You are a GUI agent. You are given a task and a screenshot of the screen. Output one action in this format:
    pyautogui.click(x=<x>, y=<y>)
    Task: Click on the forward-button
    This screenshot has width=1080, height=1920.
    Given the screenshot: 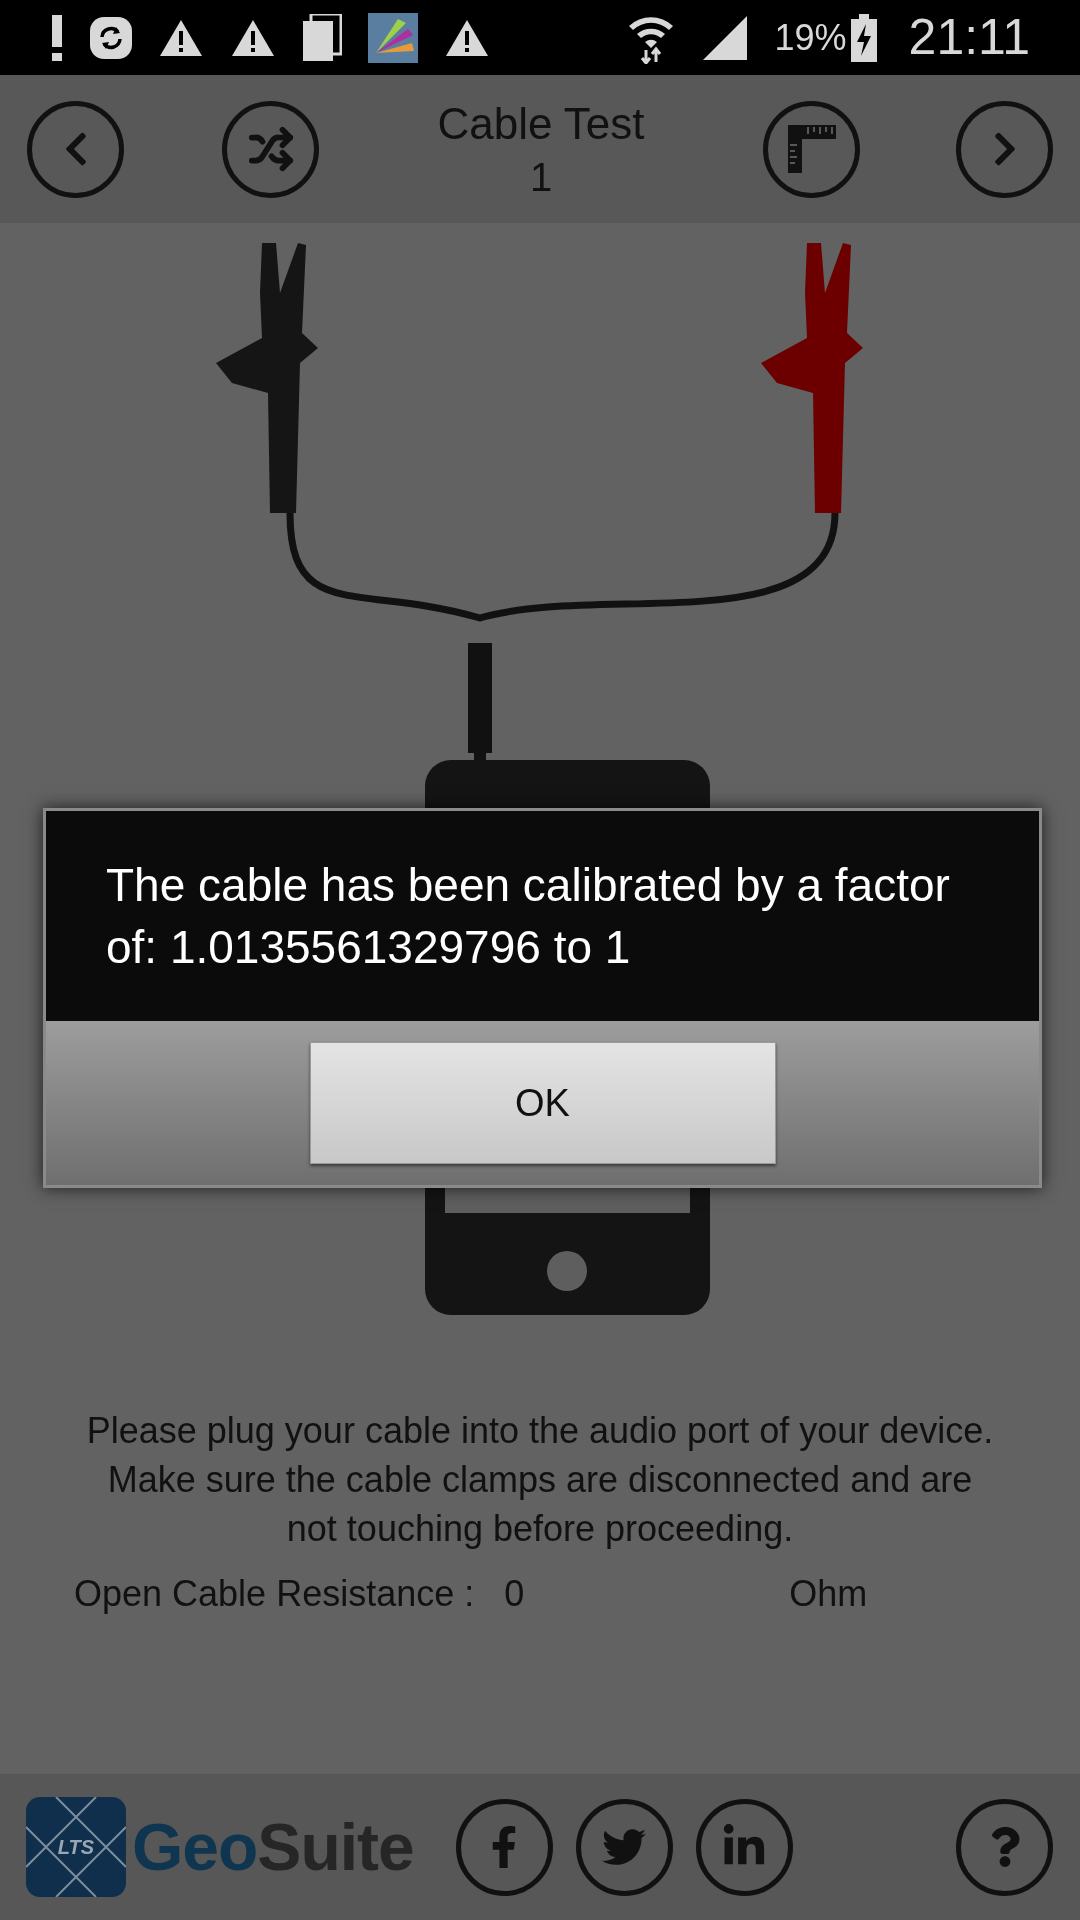 What is the action you would take?
    pyautogui.click(x=1004, y=149)
    